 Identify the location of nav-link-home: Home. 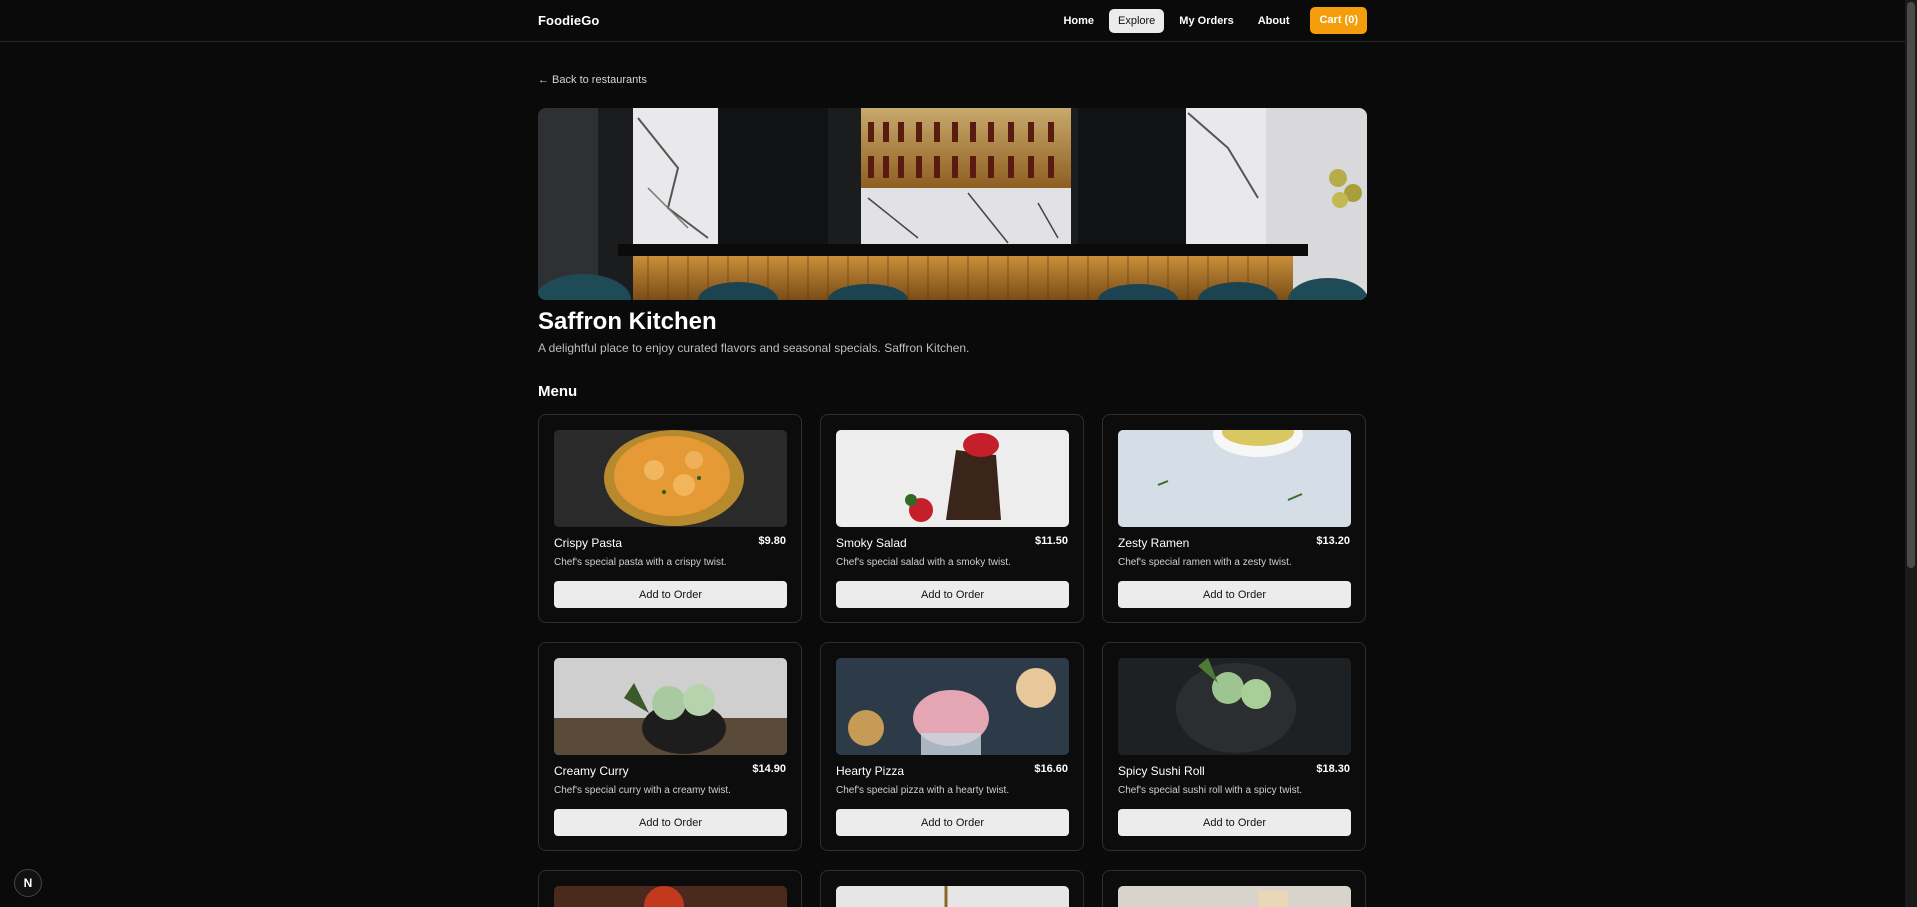
(1078, 21).